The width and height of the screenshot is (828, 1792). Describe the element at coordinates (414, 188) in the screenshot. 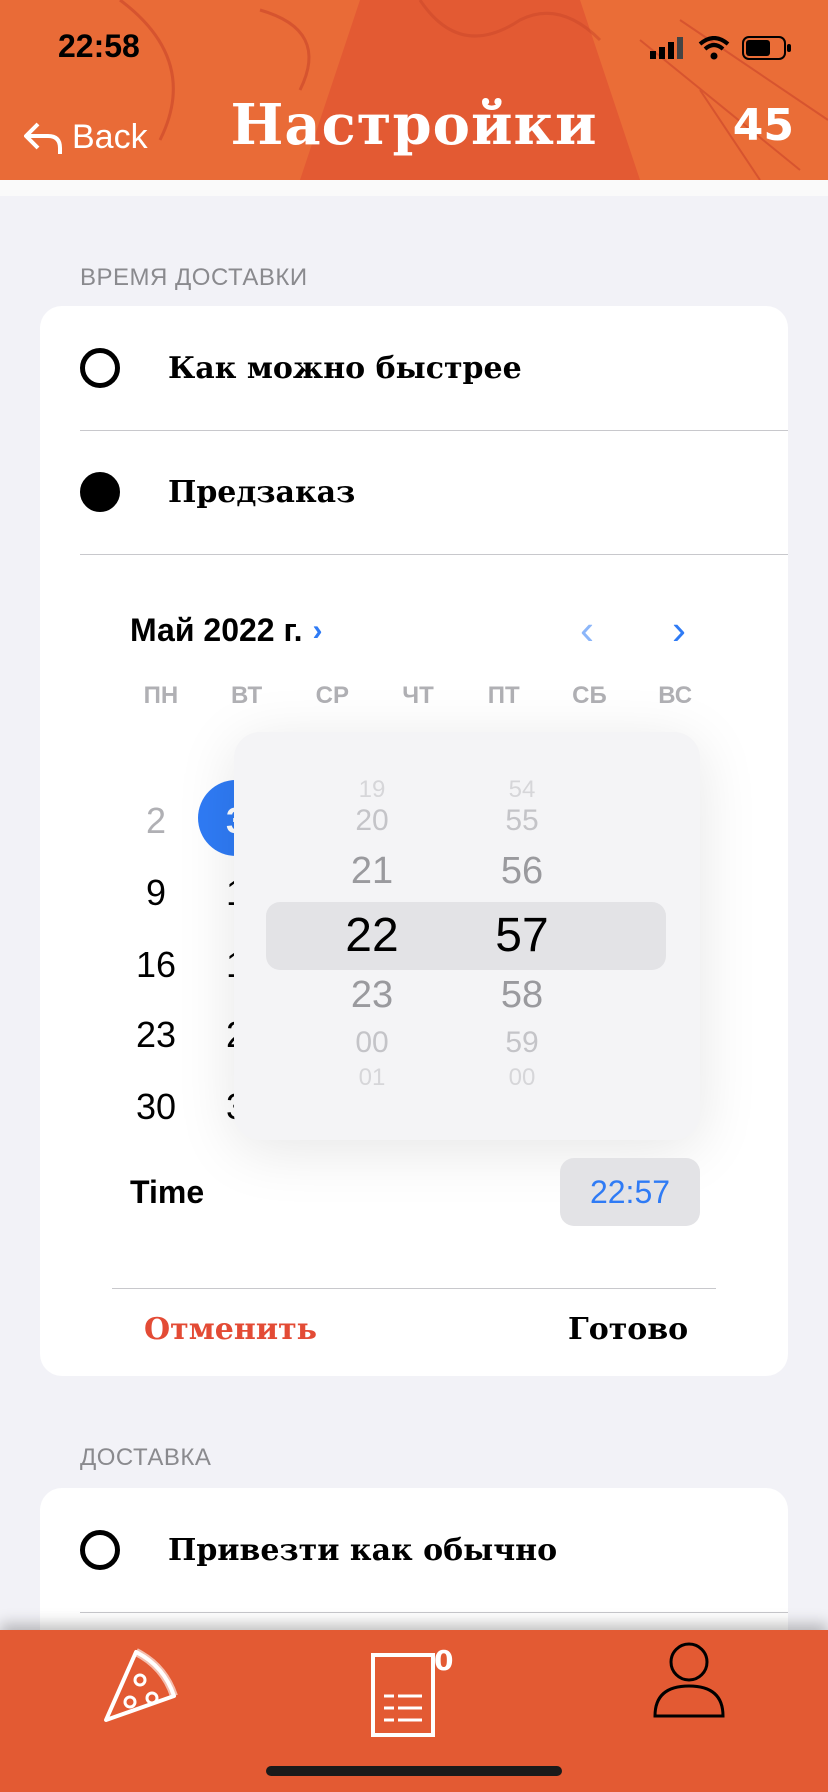

I see `header-underline` at that location.